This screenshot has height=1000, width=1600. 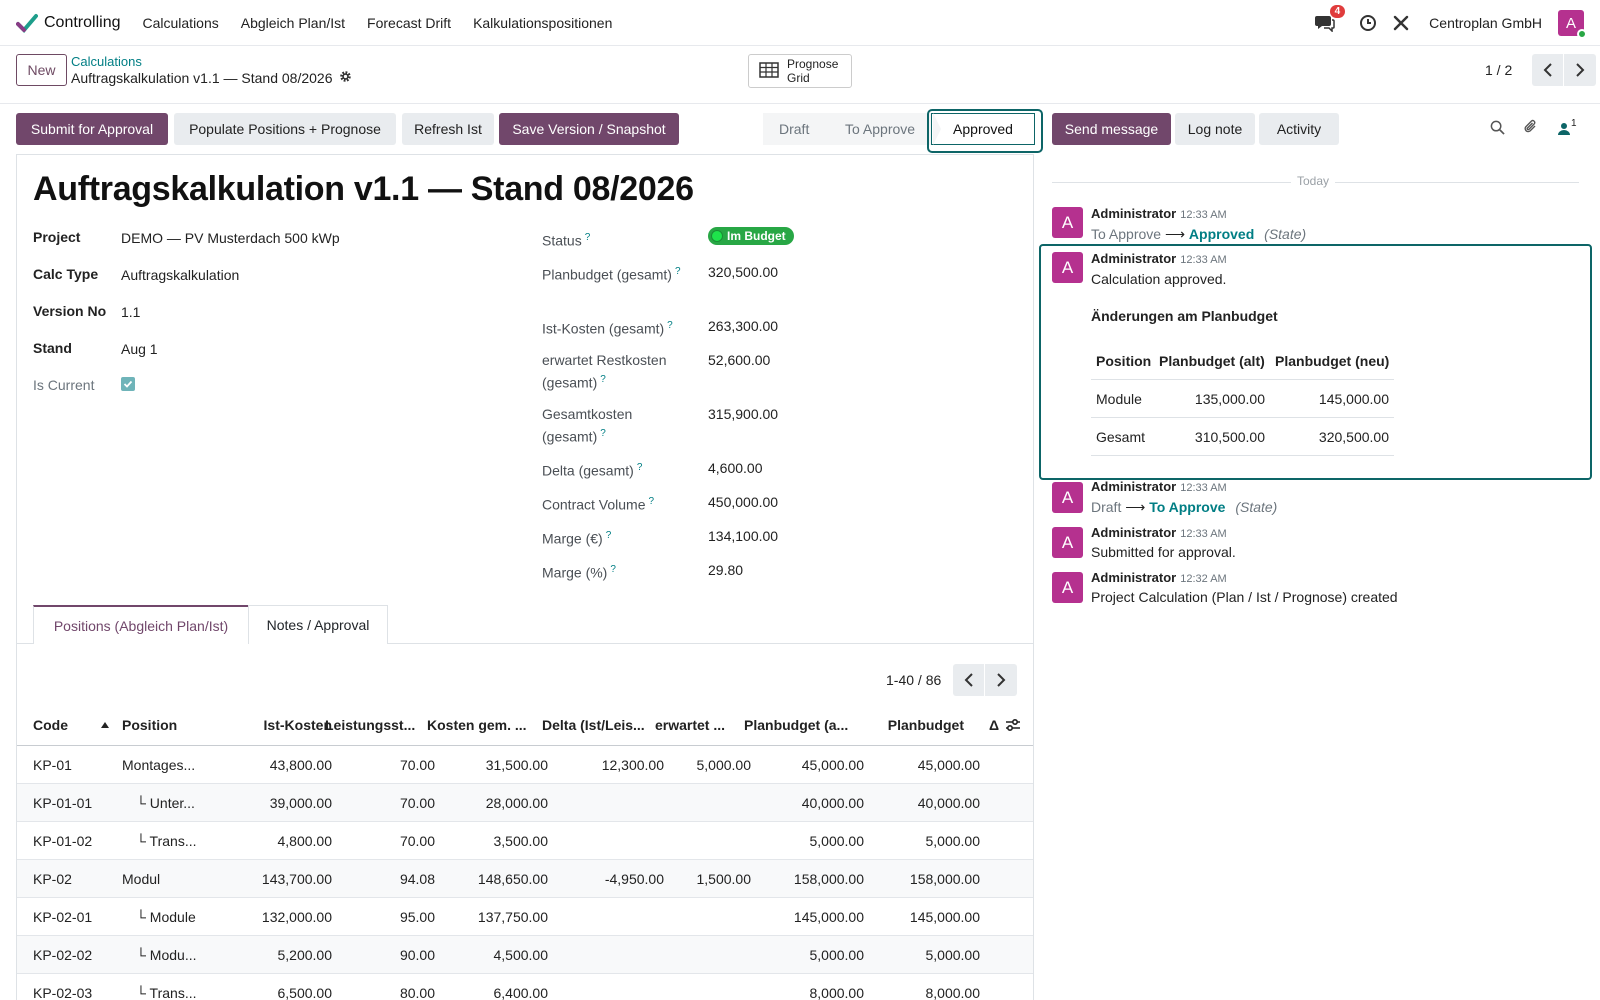 I want to click on submit-for-approval-button: Submit for Approval, so click(x=92, y=129).